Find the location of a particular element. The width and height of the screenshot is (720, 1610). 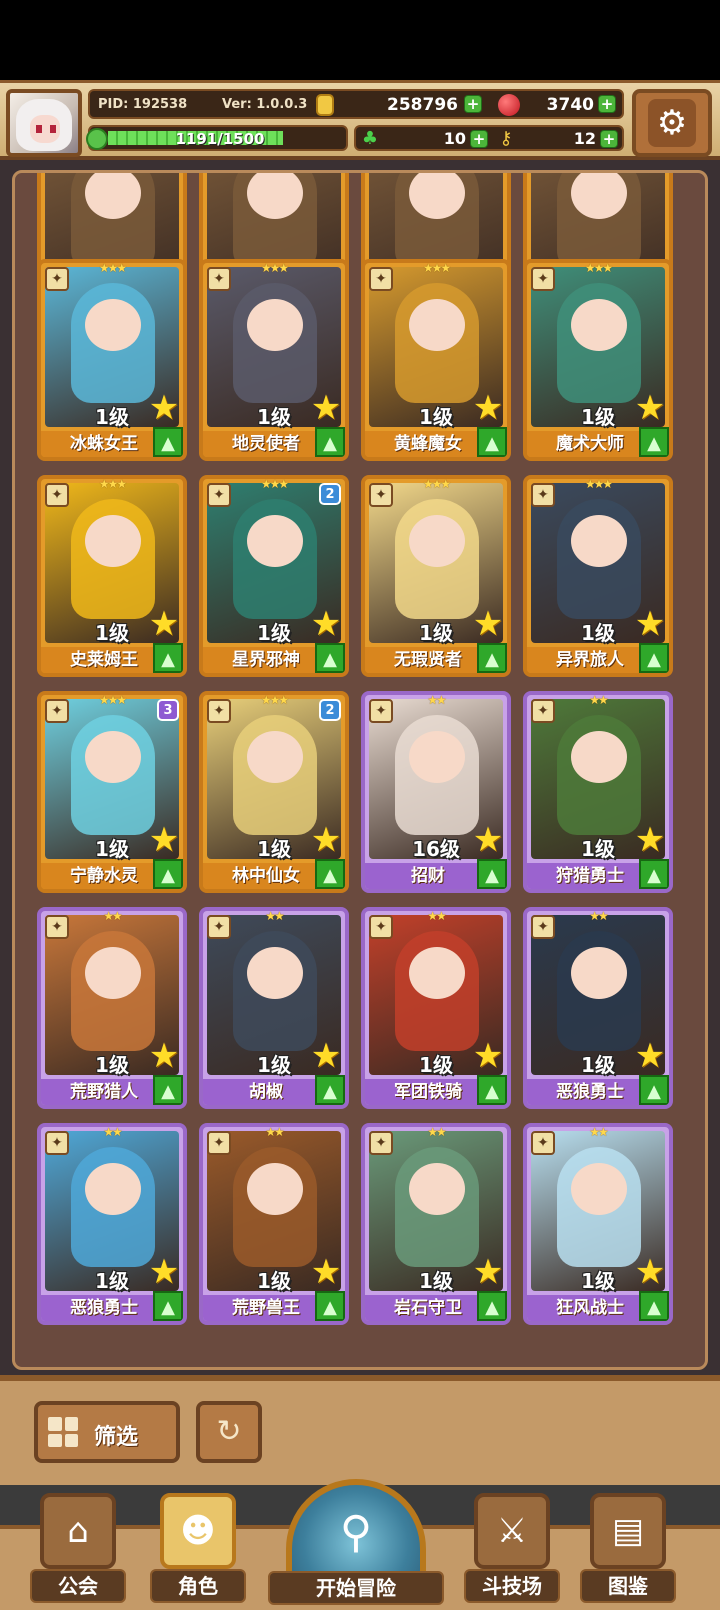

character-card: ✦ ★★★ 1级 ★ 异界旅人 ▲ is located at coordinates (598, 576).